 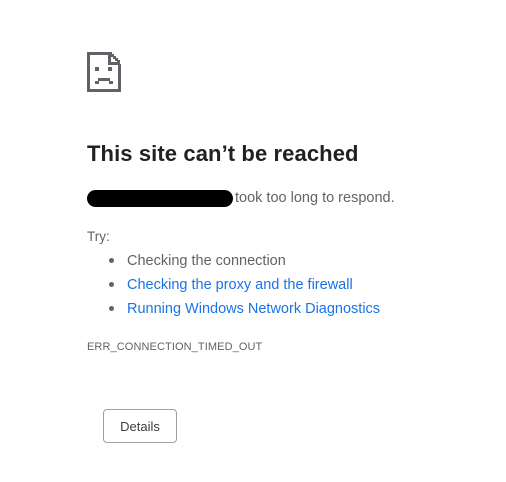 I want to click on error-title: This site can’t be reached, so click(x=223, y=153).